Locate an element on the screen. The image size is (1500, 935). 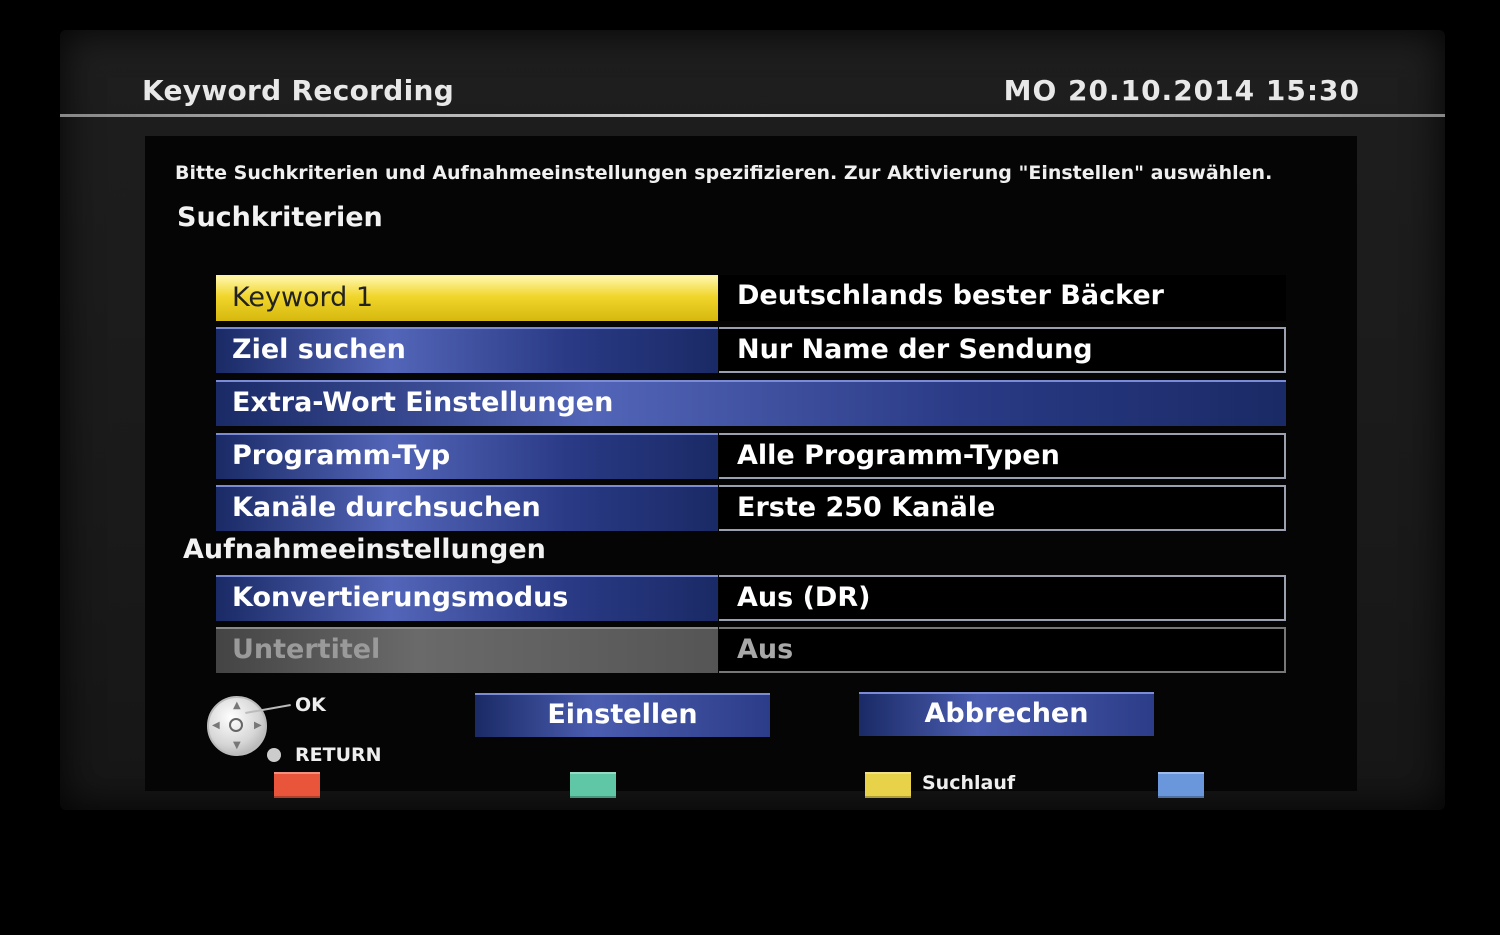
yellow-key-label: Suchlauf is located at coordinates (969, 783).